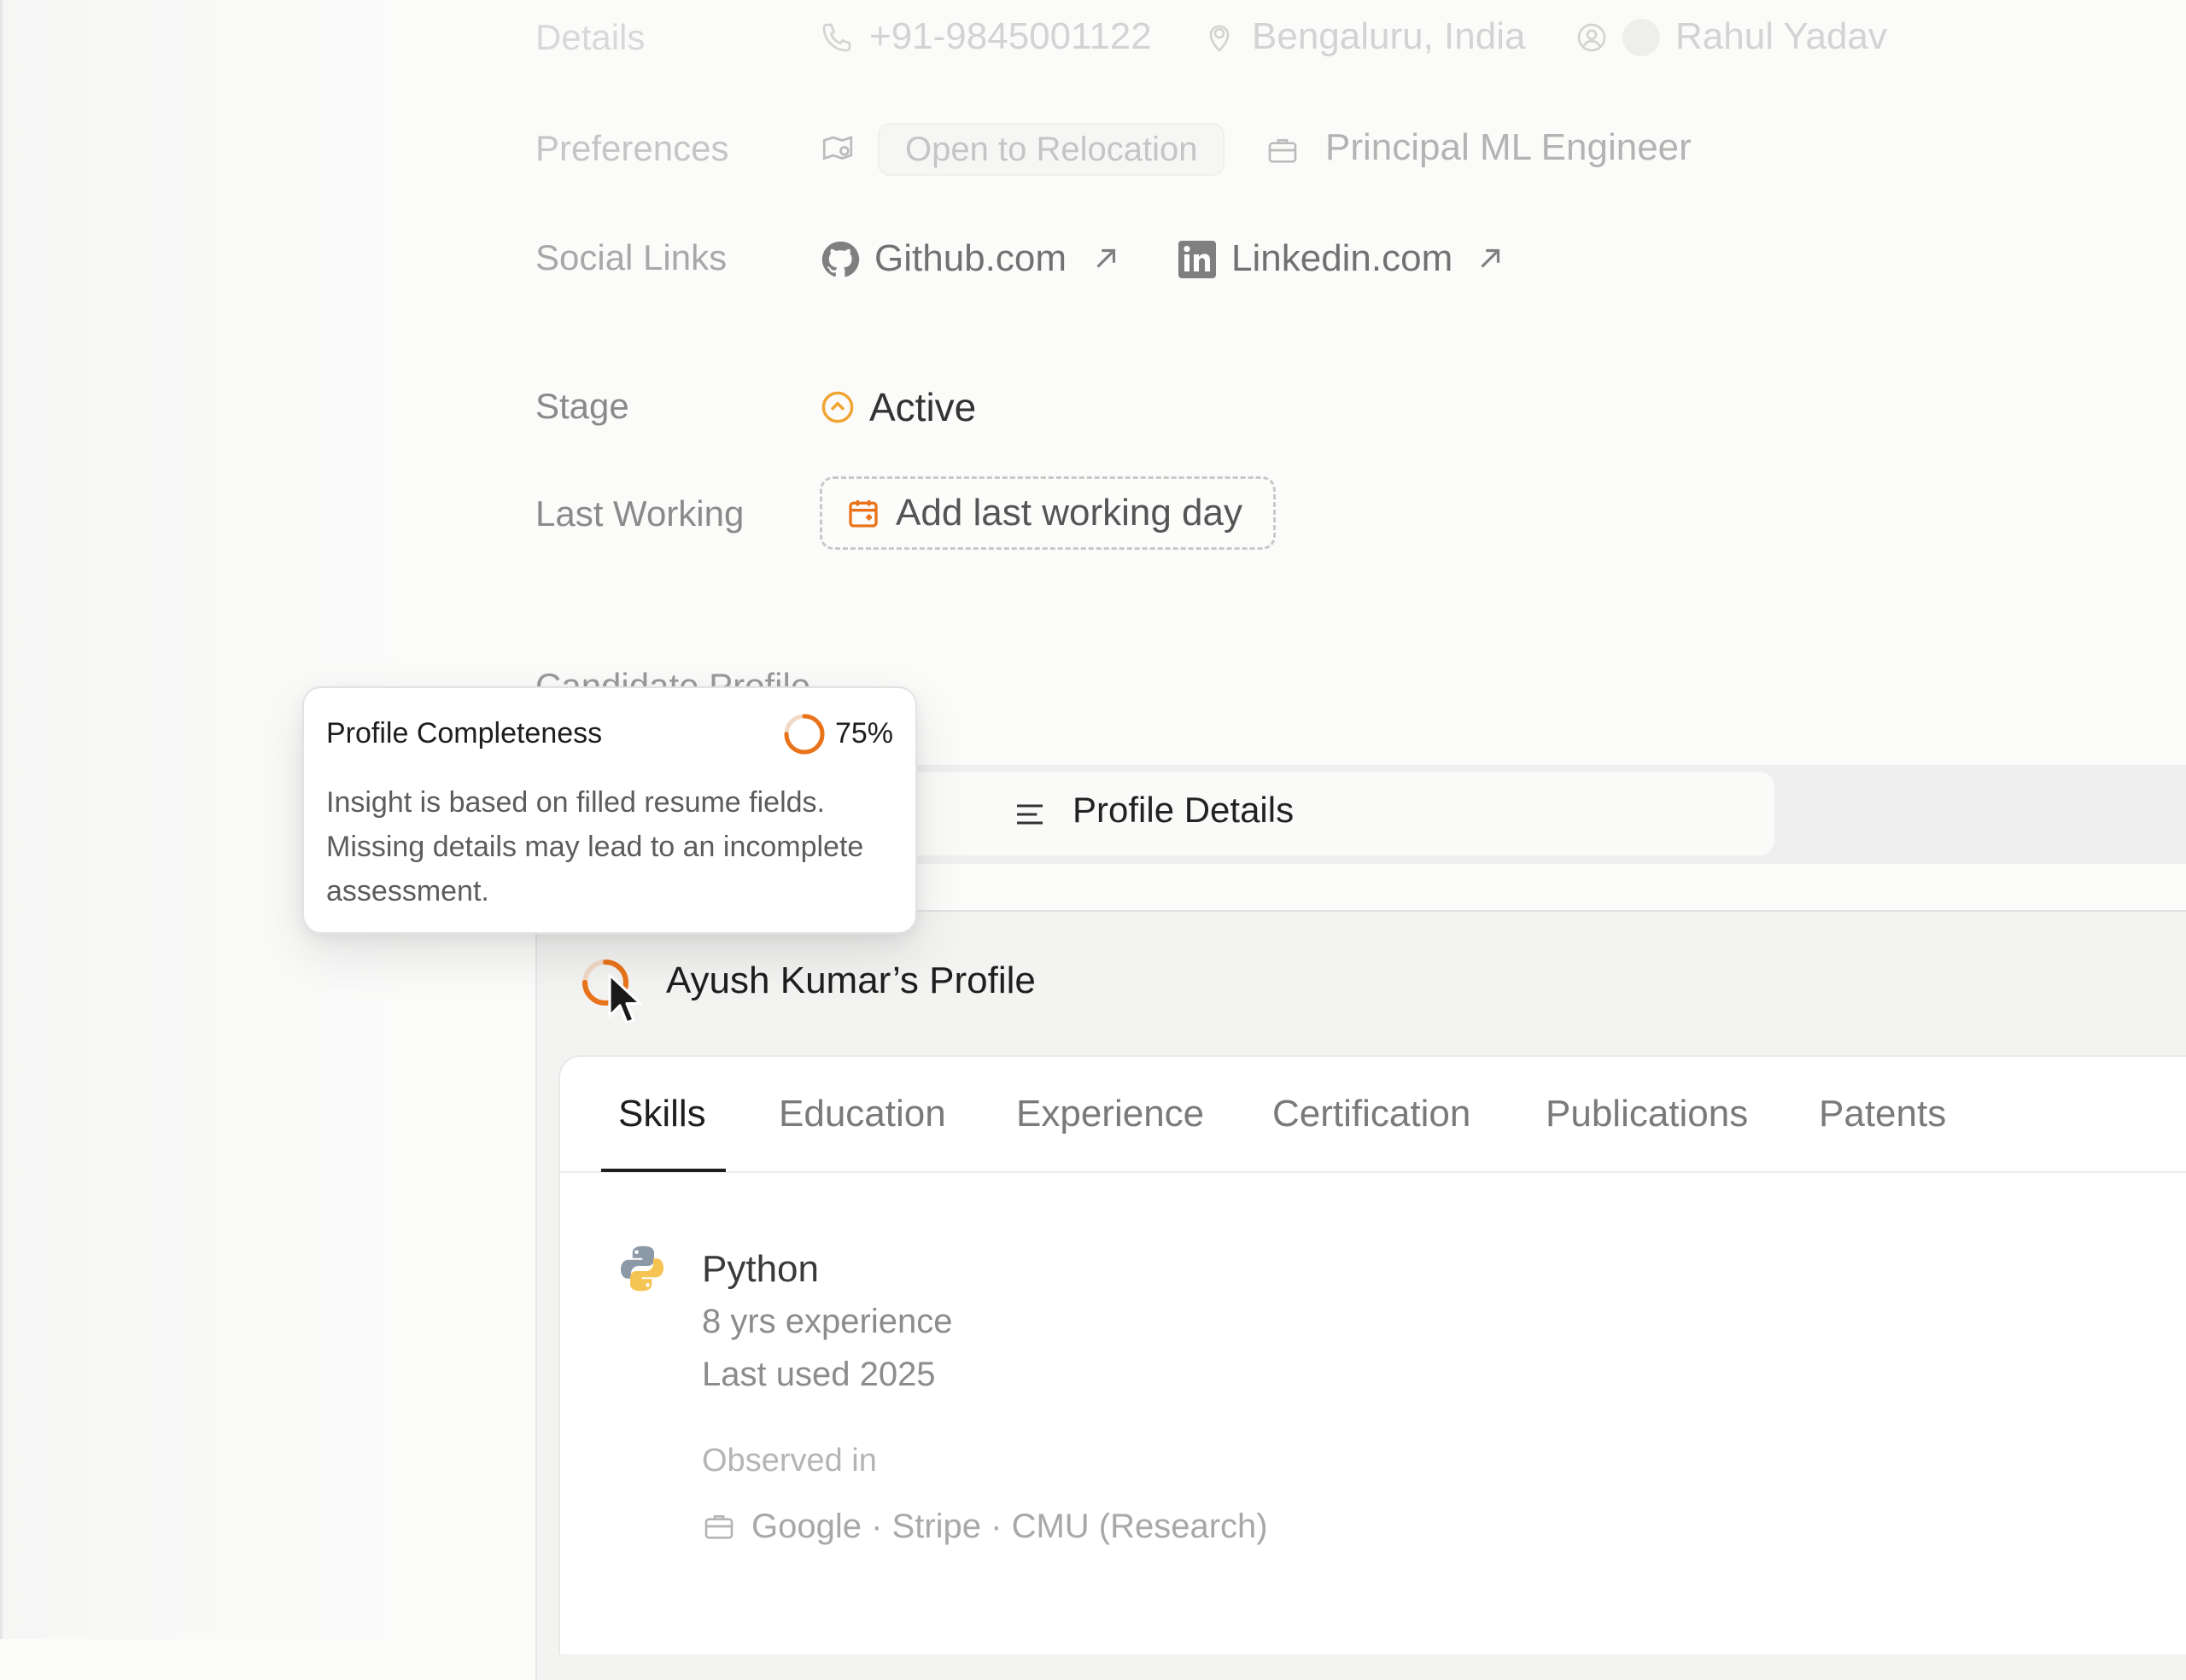 This screenshot has width=2186, height=1680. Describe the element at coordinates (838, 149) in the screenshot. I see `map-pin-icon` at that location.